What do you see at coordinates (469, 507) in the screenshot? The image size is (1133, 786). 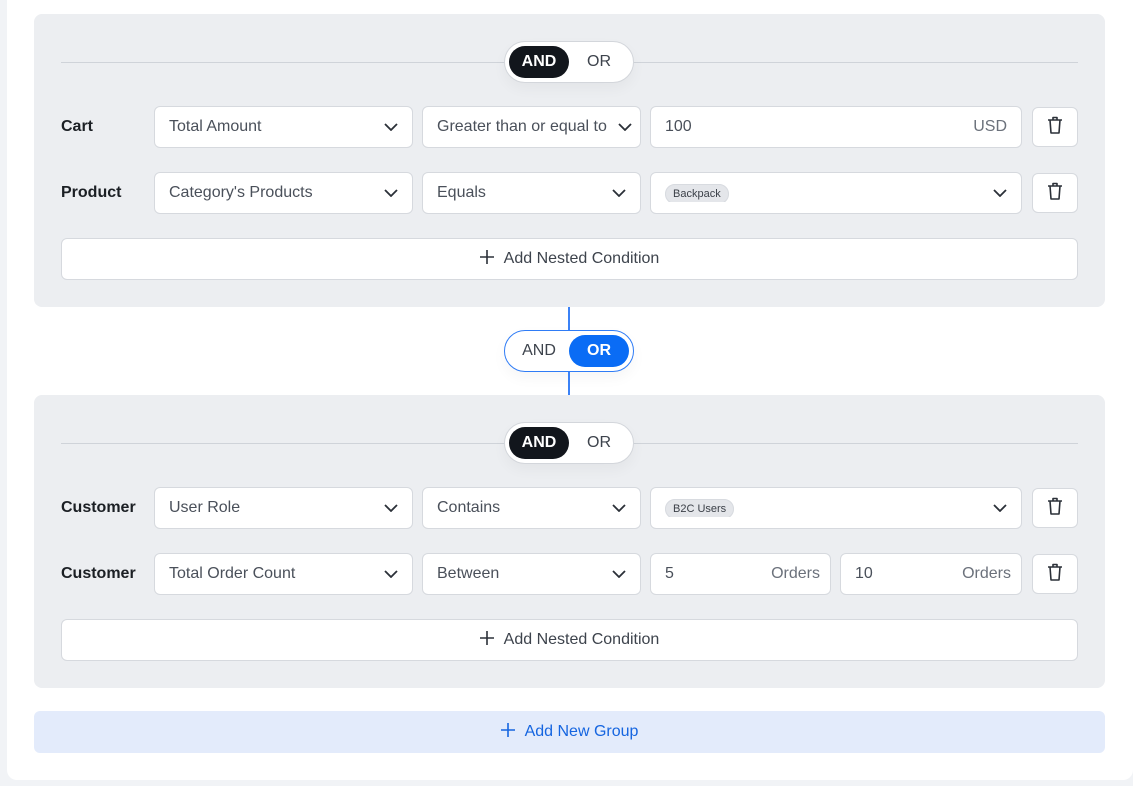 I see `operator-select-value: Contains` at bounding box center [469, 507].